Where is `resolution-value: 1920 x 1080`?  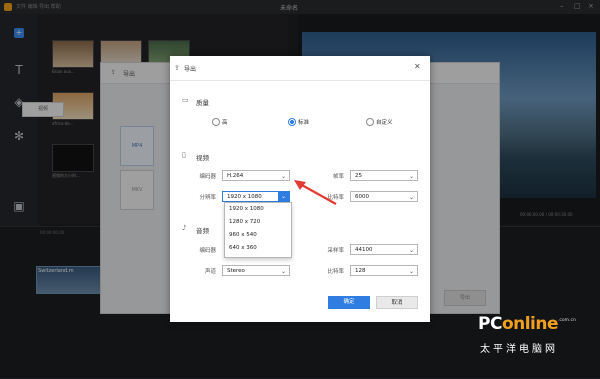
resolution-value: 1920 x 1080 is located at coordinates (244, 197).